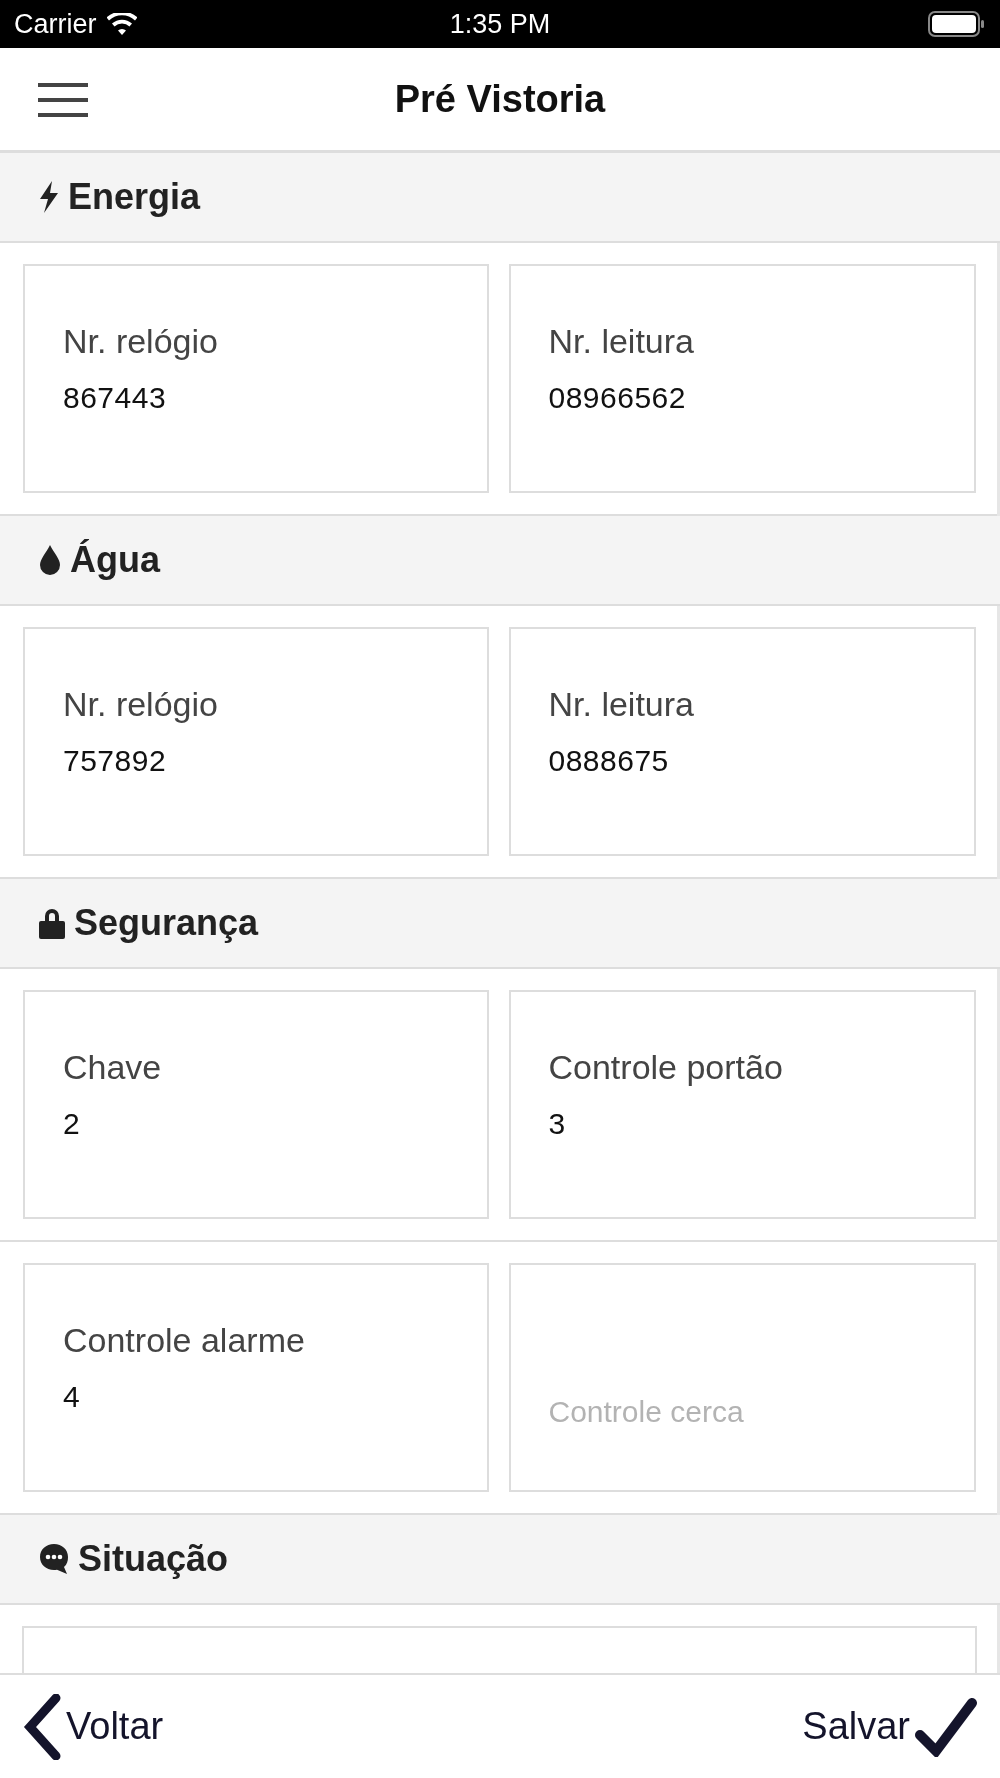 The height and width of the screenshot is (1778, 1000). What do you see at coordinates (742, 378) in the screenshot?
I see `input-field: Nr. leitura 08966562` at bounding box center [742, 378].